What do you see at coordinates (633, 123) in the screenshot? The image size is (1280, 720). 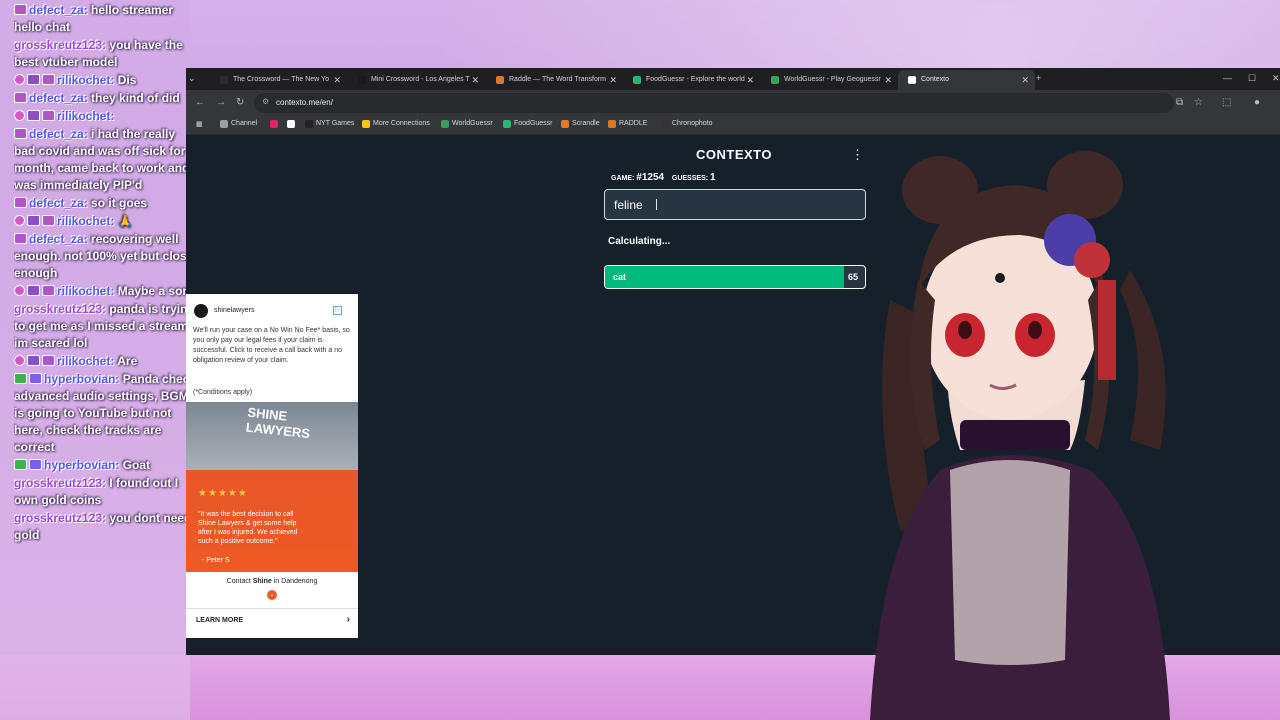 I see `bookmark-label: RADDLE` at bounding box center [633, 123].